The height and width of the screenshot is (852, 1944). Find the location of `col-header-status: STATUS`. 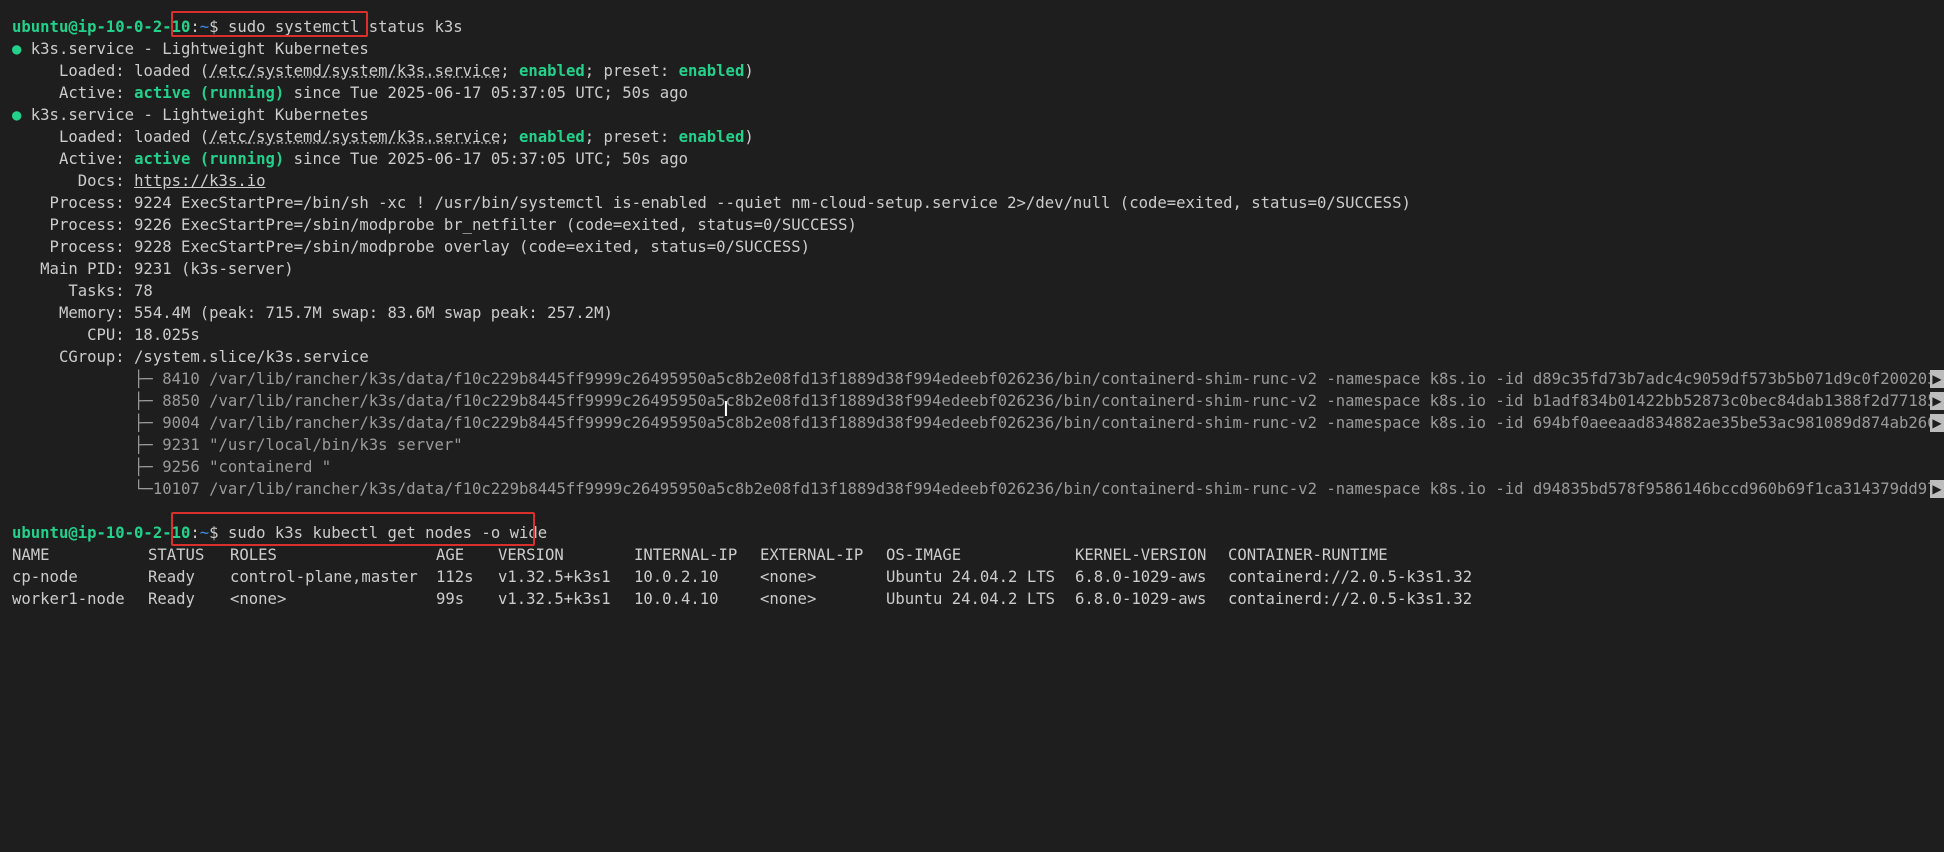

col-header-status: STATUS is located at coordinates (176, 555).